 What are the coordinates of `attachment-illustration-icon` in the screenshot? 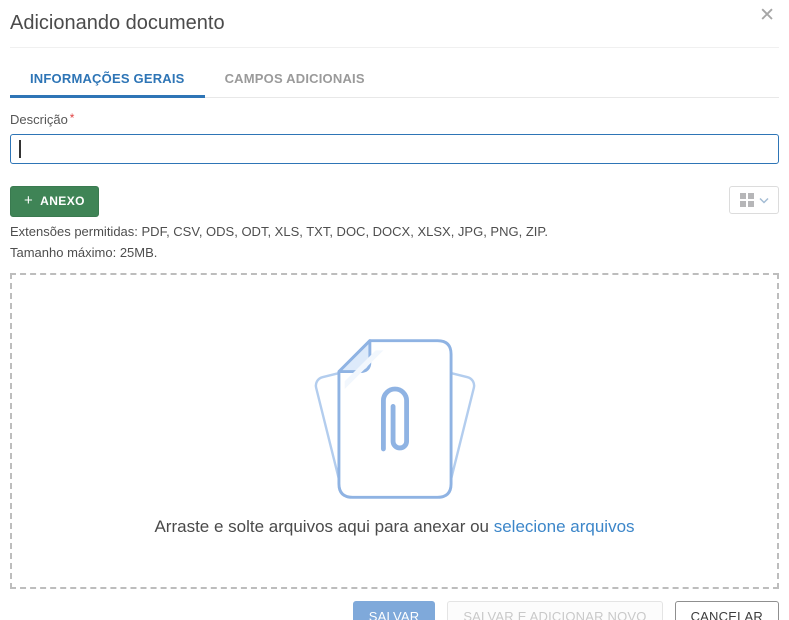 It's located at (394, 418).